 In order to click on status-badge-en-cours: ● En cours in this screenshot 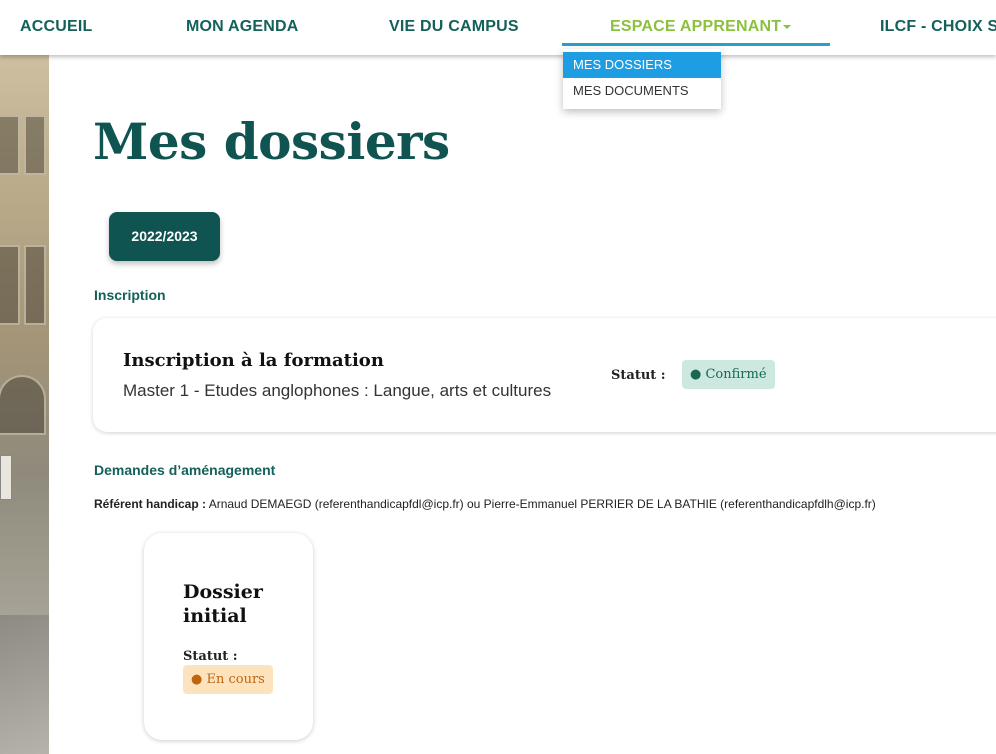, I will do `click(228, 679)`.